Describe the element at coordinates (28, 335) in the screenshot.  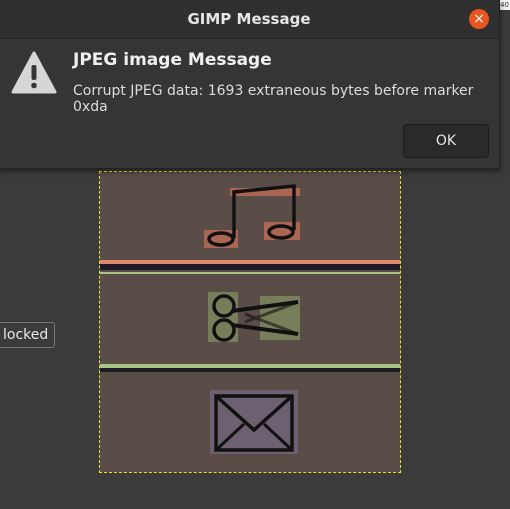
I see `locked-label: locked` at that location.